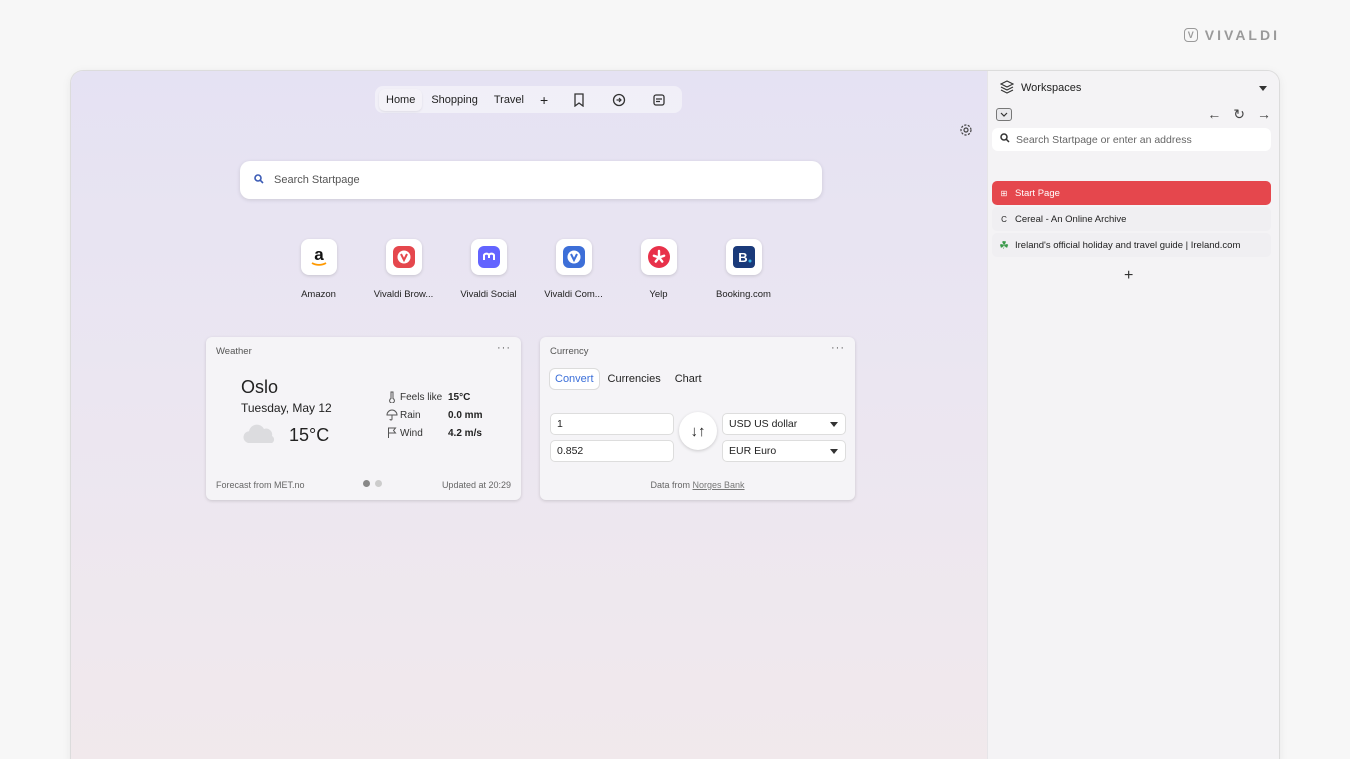  Describe the element at coordinates (372, 483) in the screenshot. I see `weather-pager` at that location.